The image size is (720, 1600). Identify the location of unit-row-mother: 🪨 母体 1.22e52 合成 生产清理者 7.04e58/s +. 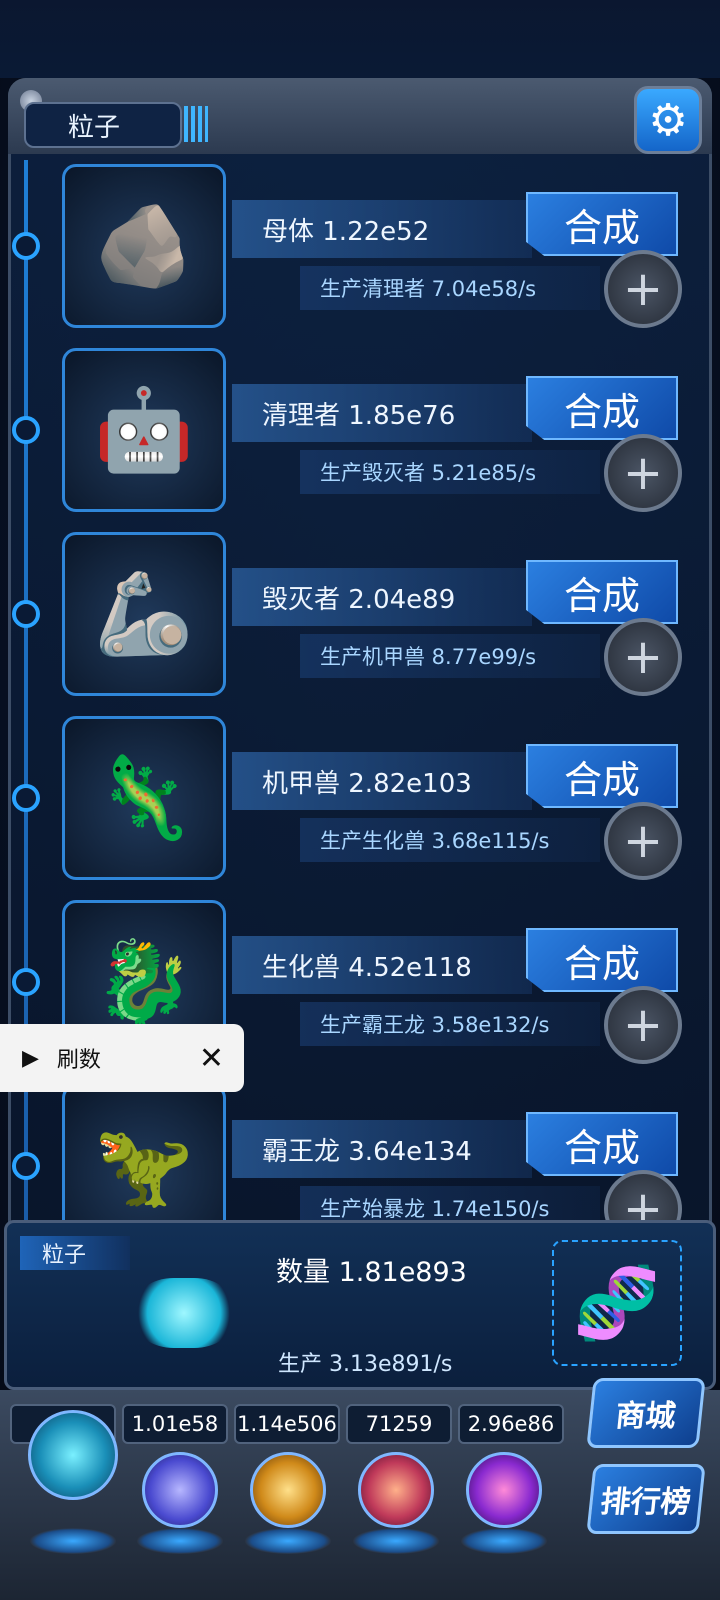
(360, 257).